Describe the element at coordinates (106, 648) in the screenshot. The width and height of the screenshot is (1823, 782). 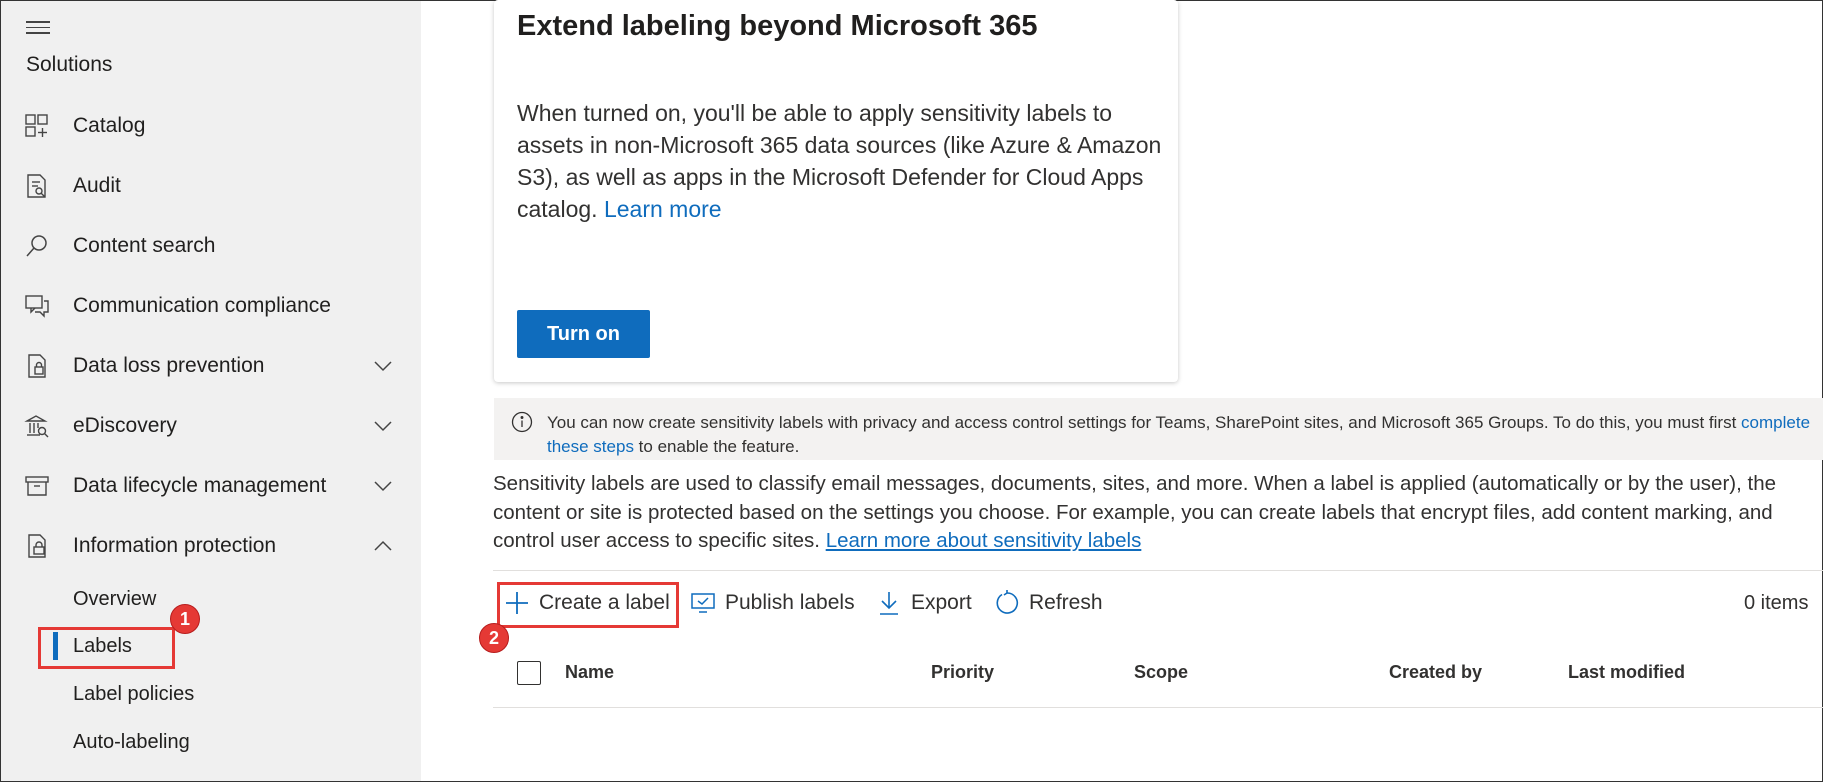
I see `labels-highlight-box` at that location.